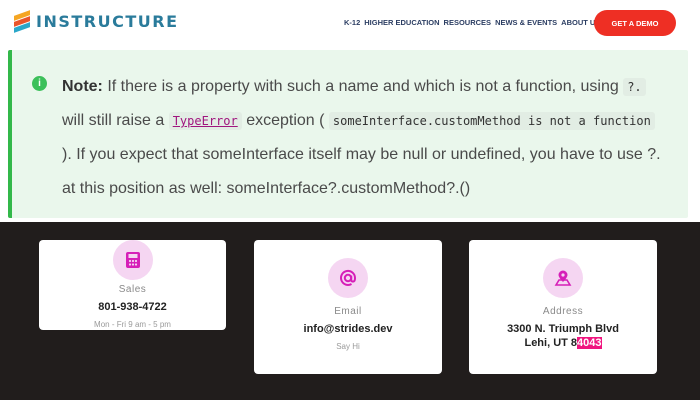 This screenshot has height=400, width=700. I want to click on get-a-demo-button: GET A DEMO, so click(635, 23).